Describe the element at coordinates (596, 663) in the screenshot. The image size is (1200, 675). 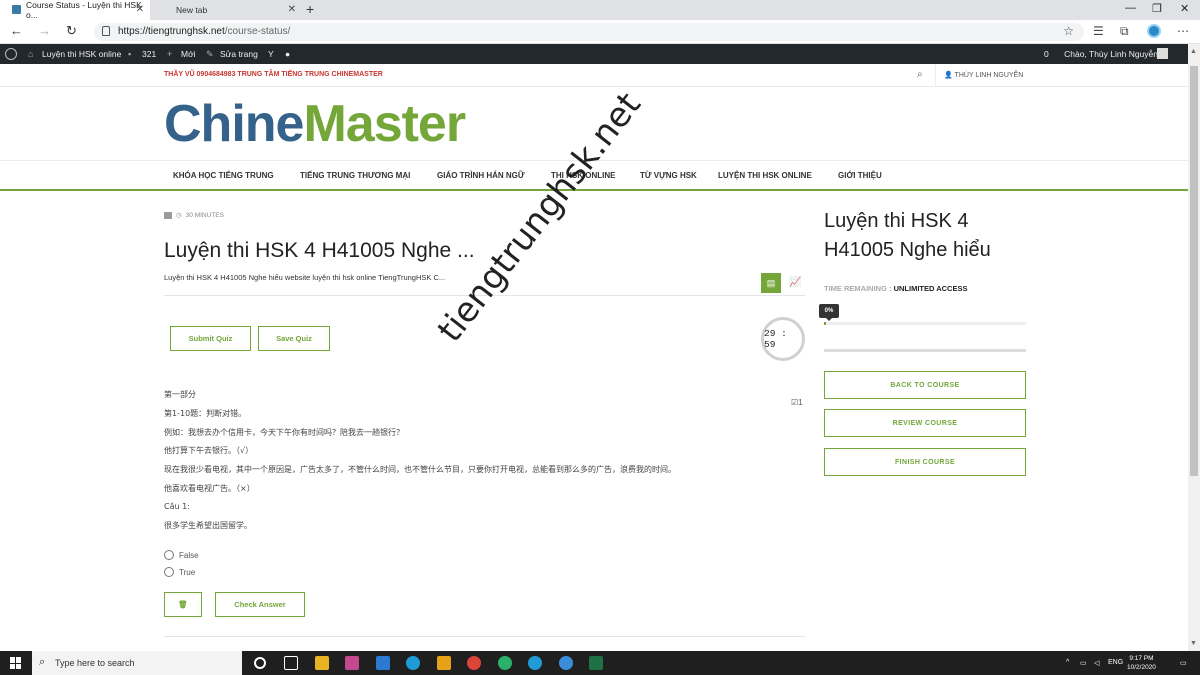
I see `excel-icon` at that location.